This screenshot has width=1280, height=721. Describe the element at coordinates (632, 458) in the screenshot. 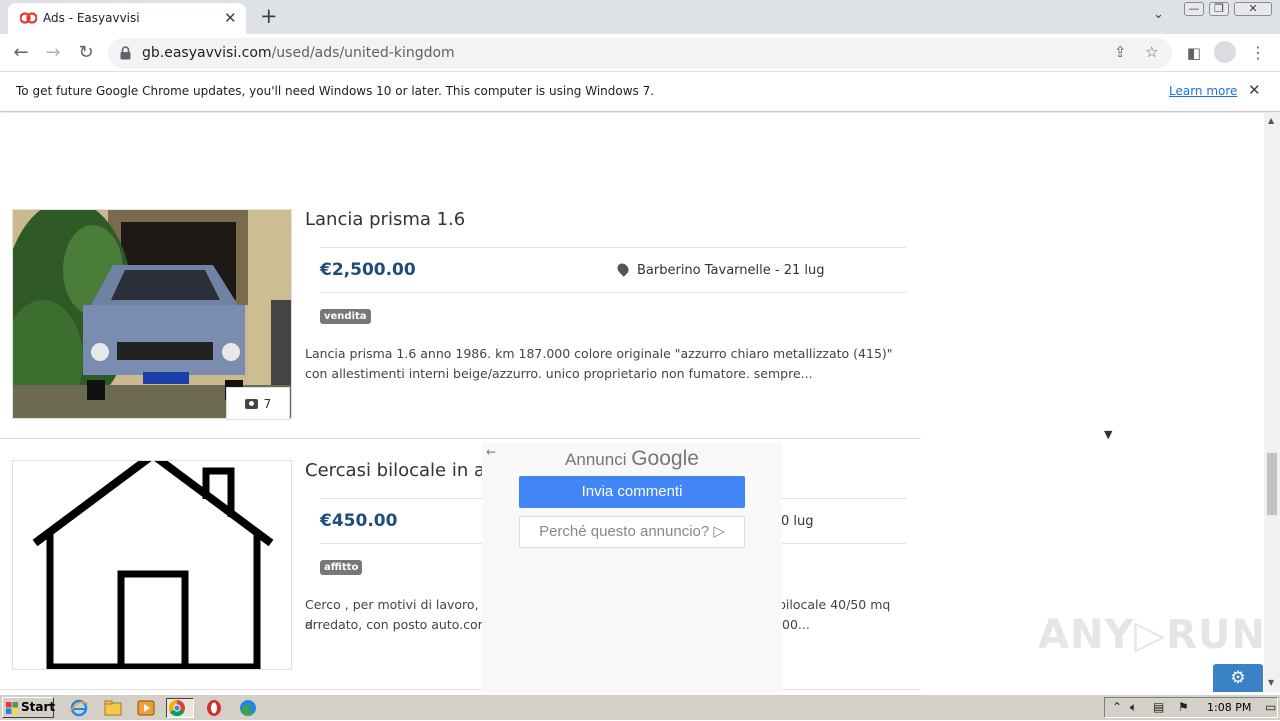

I see `ads-by-google-label: Annunci Google` at that location.